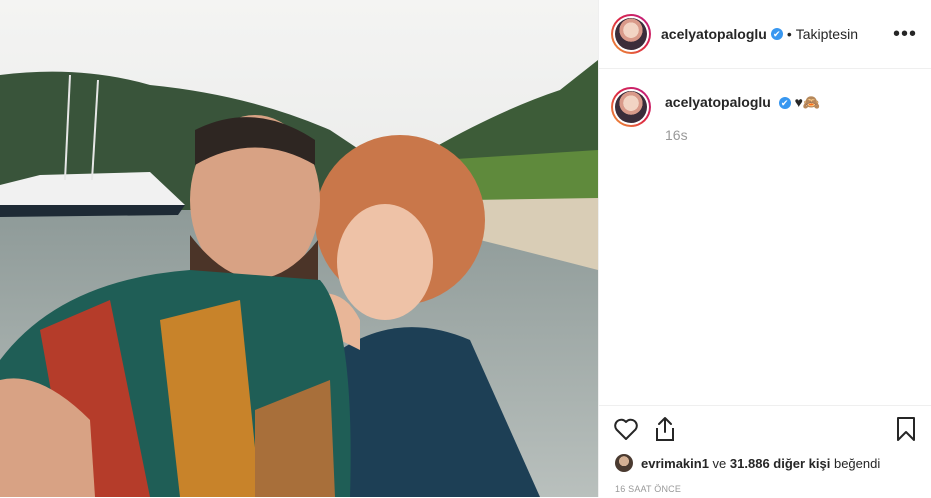 This screenshot has height=498, width=931. What do you see at coordinates (780, 463) in the screenshot?
I see `likes-count: 31.886 diğer kişi` at bounding box center [780, 463].